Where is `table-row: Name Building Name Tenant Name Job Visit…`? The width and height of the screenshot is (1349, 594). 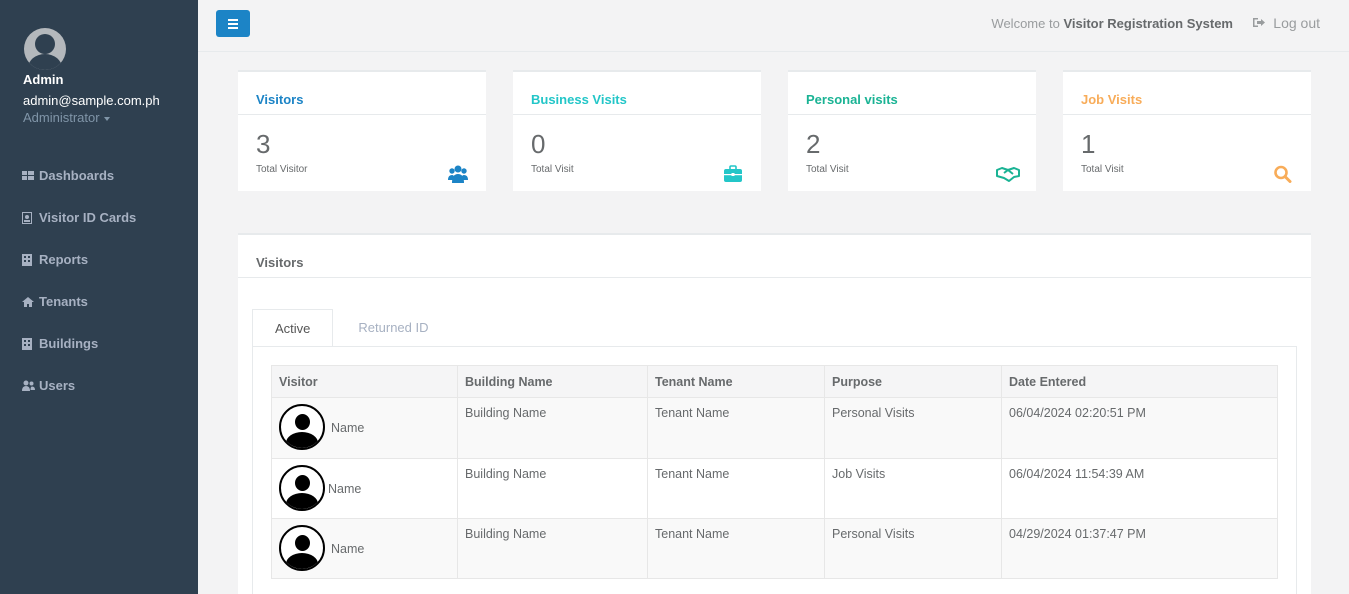 table-row: Name Building Name Tenant Name Job Visit… is located at coordinates (774, 488).